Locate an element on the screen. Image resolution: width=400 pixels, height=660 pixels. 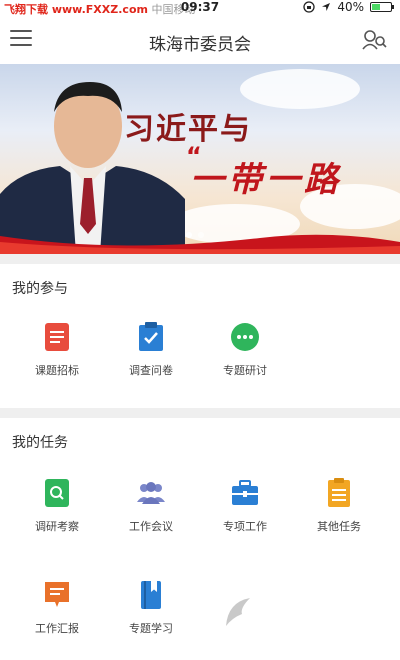
chat-dots-icon is located at coordinates (245, 337).